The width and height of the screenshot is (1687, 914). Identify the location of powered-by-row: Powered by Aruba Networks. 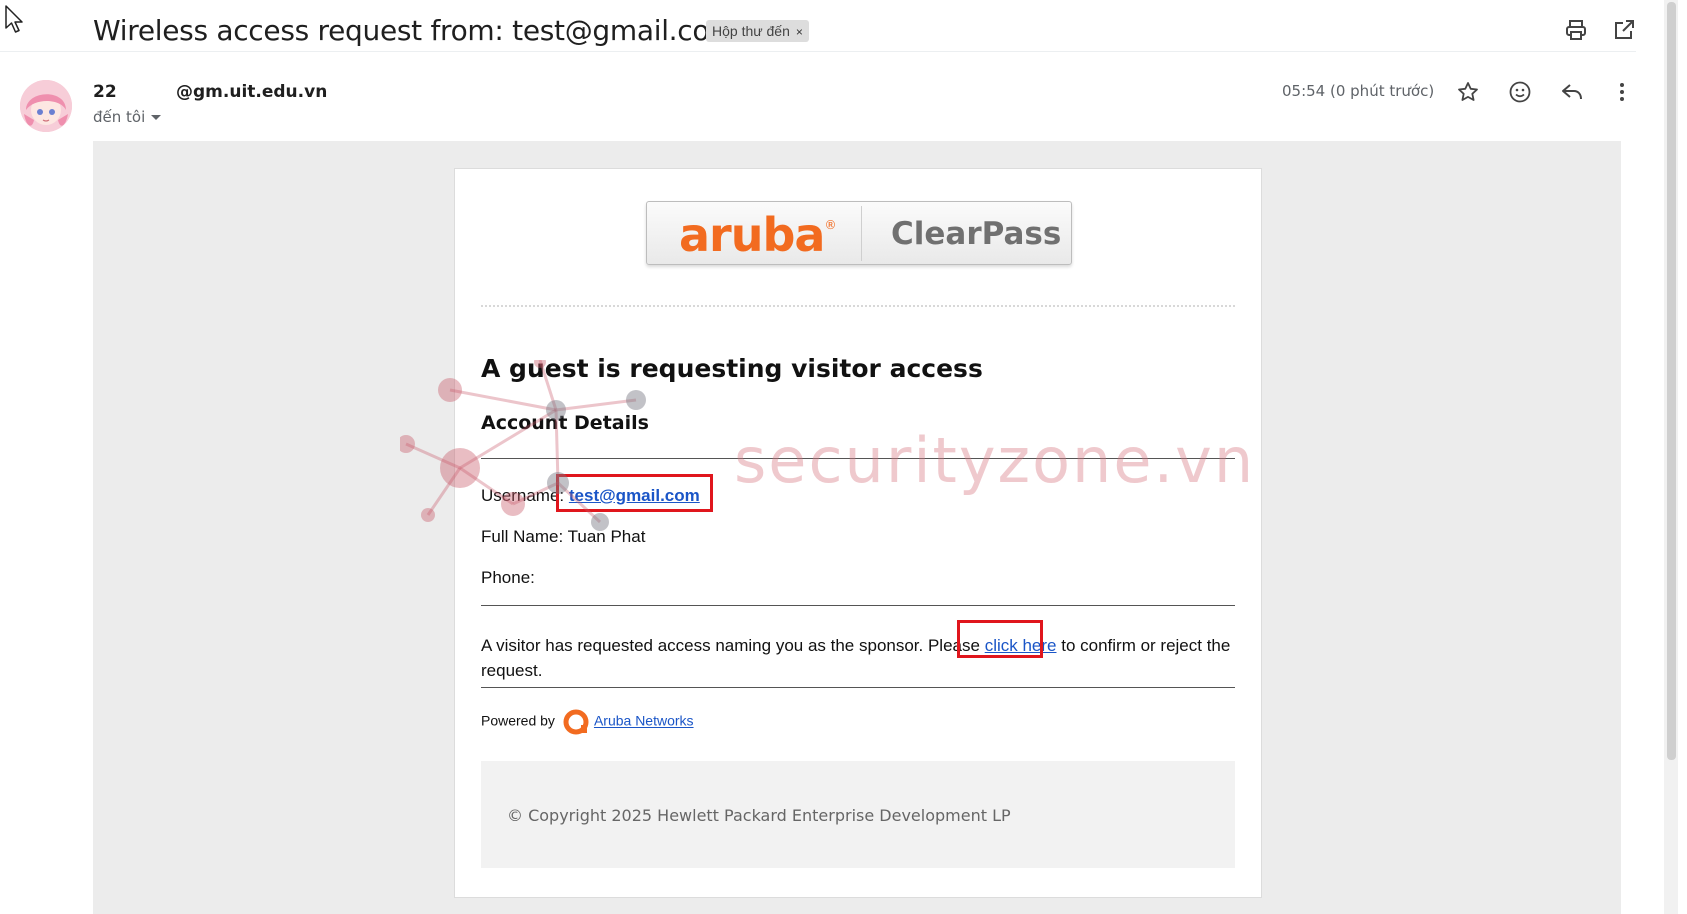
(587, 722).